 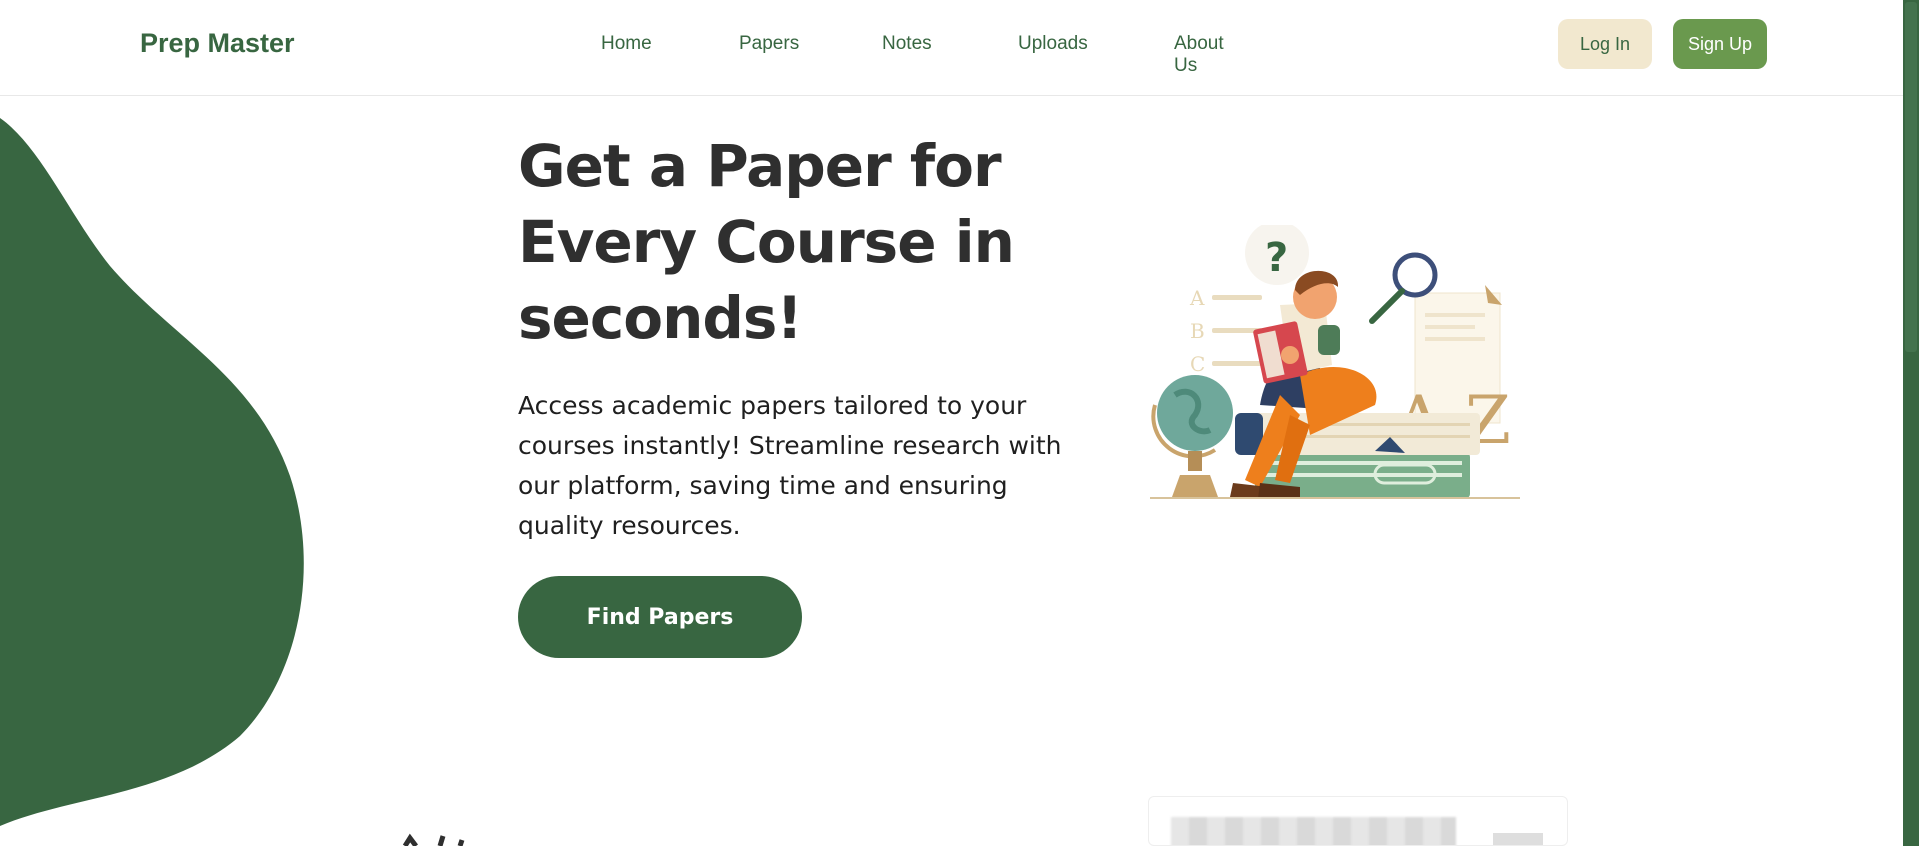 I want to click on find-papers-button: Find Papers, so click(x=660, y=617).